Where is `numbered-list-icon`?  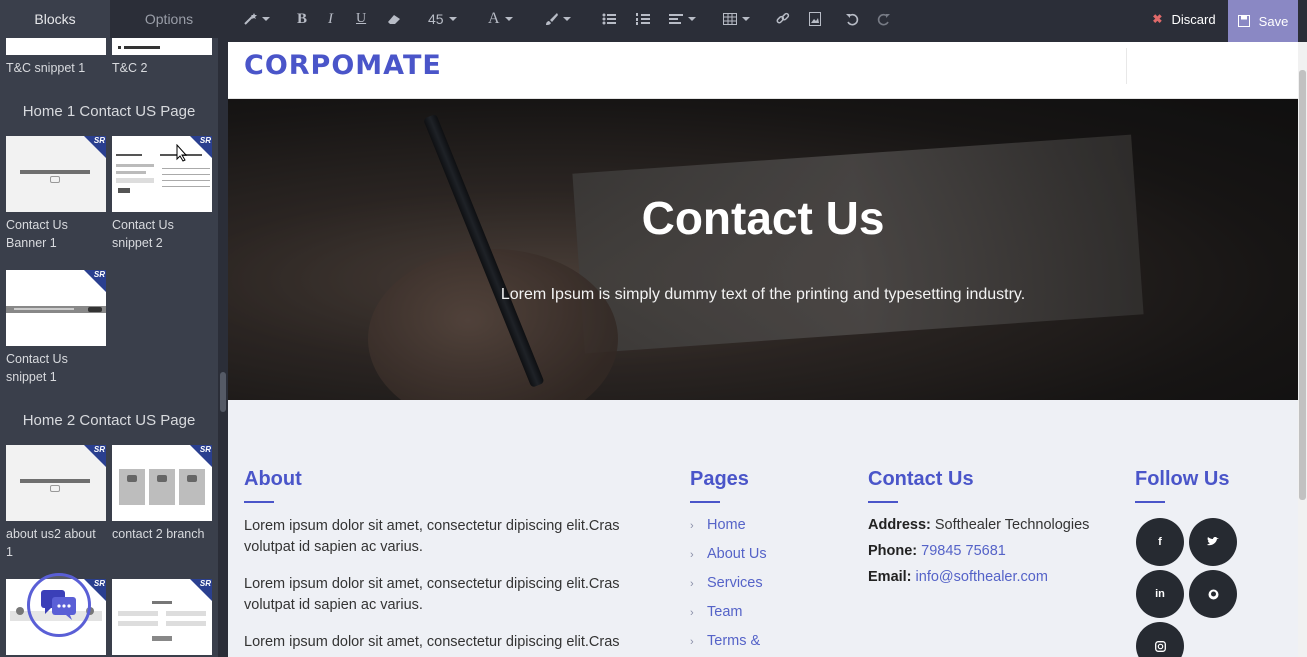 numbered-list-icon is located at coordinates (643, 19).